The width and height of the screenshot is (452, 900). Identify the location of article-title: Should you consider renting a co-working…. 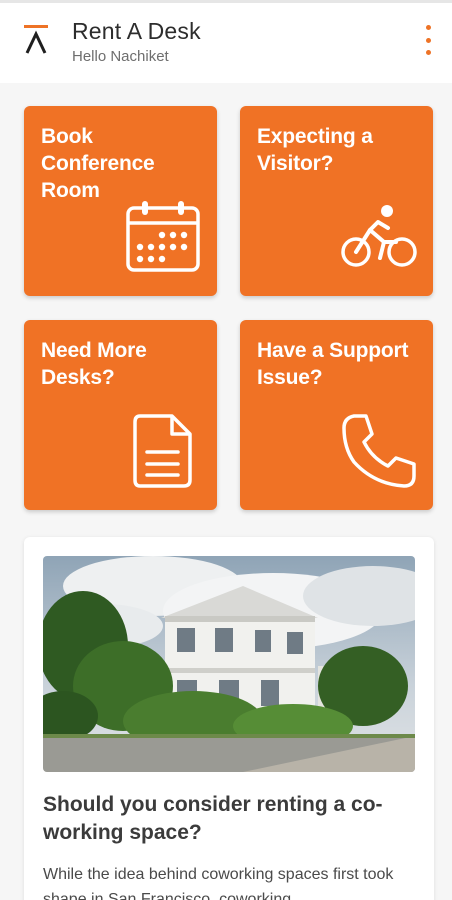
(213, 818).